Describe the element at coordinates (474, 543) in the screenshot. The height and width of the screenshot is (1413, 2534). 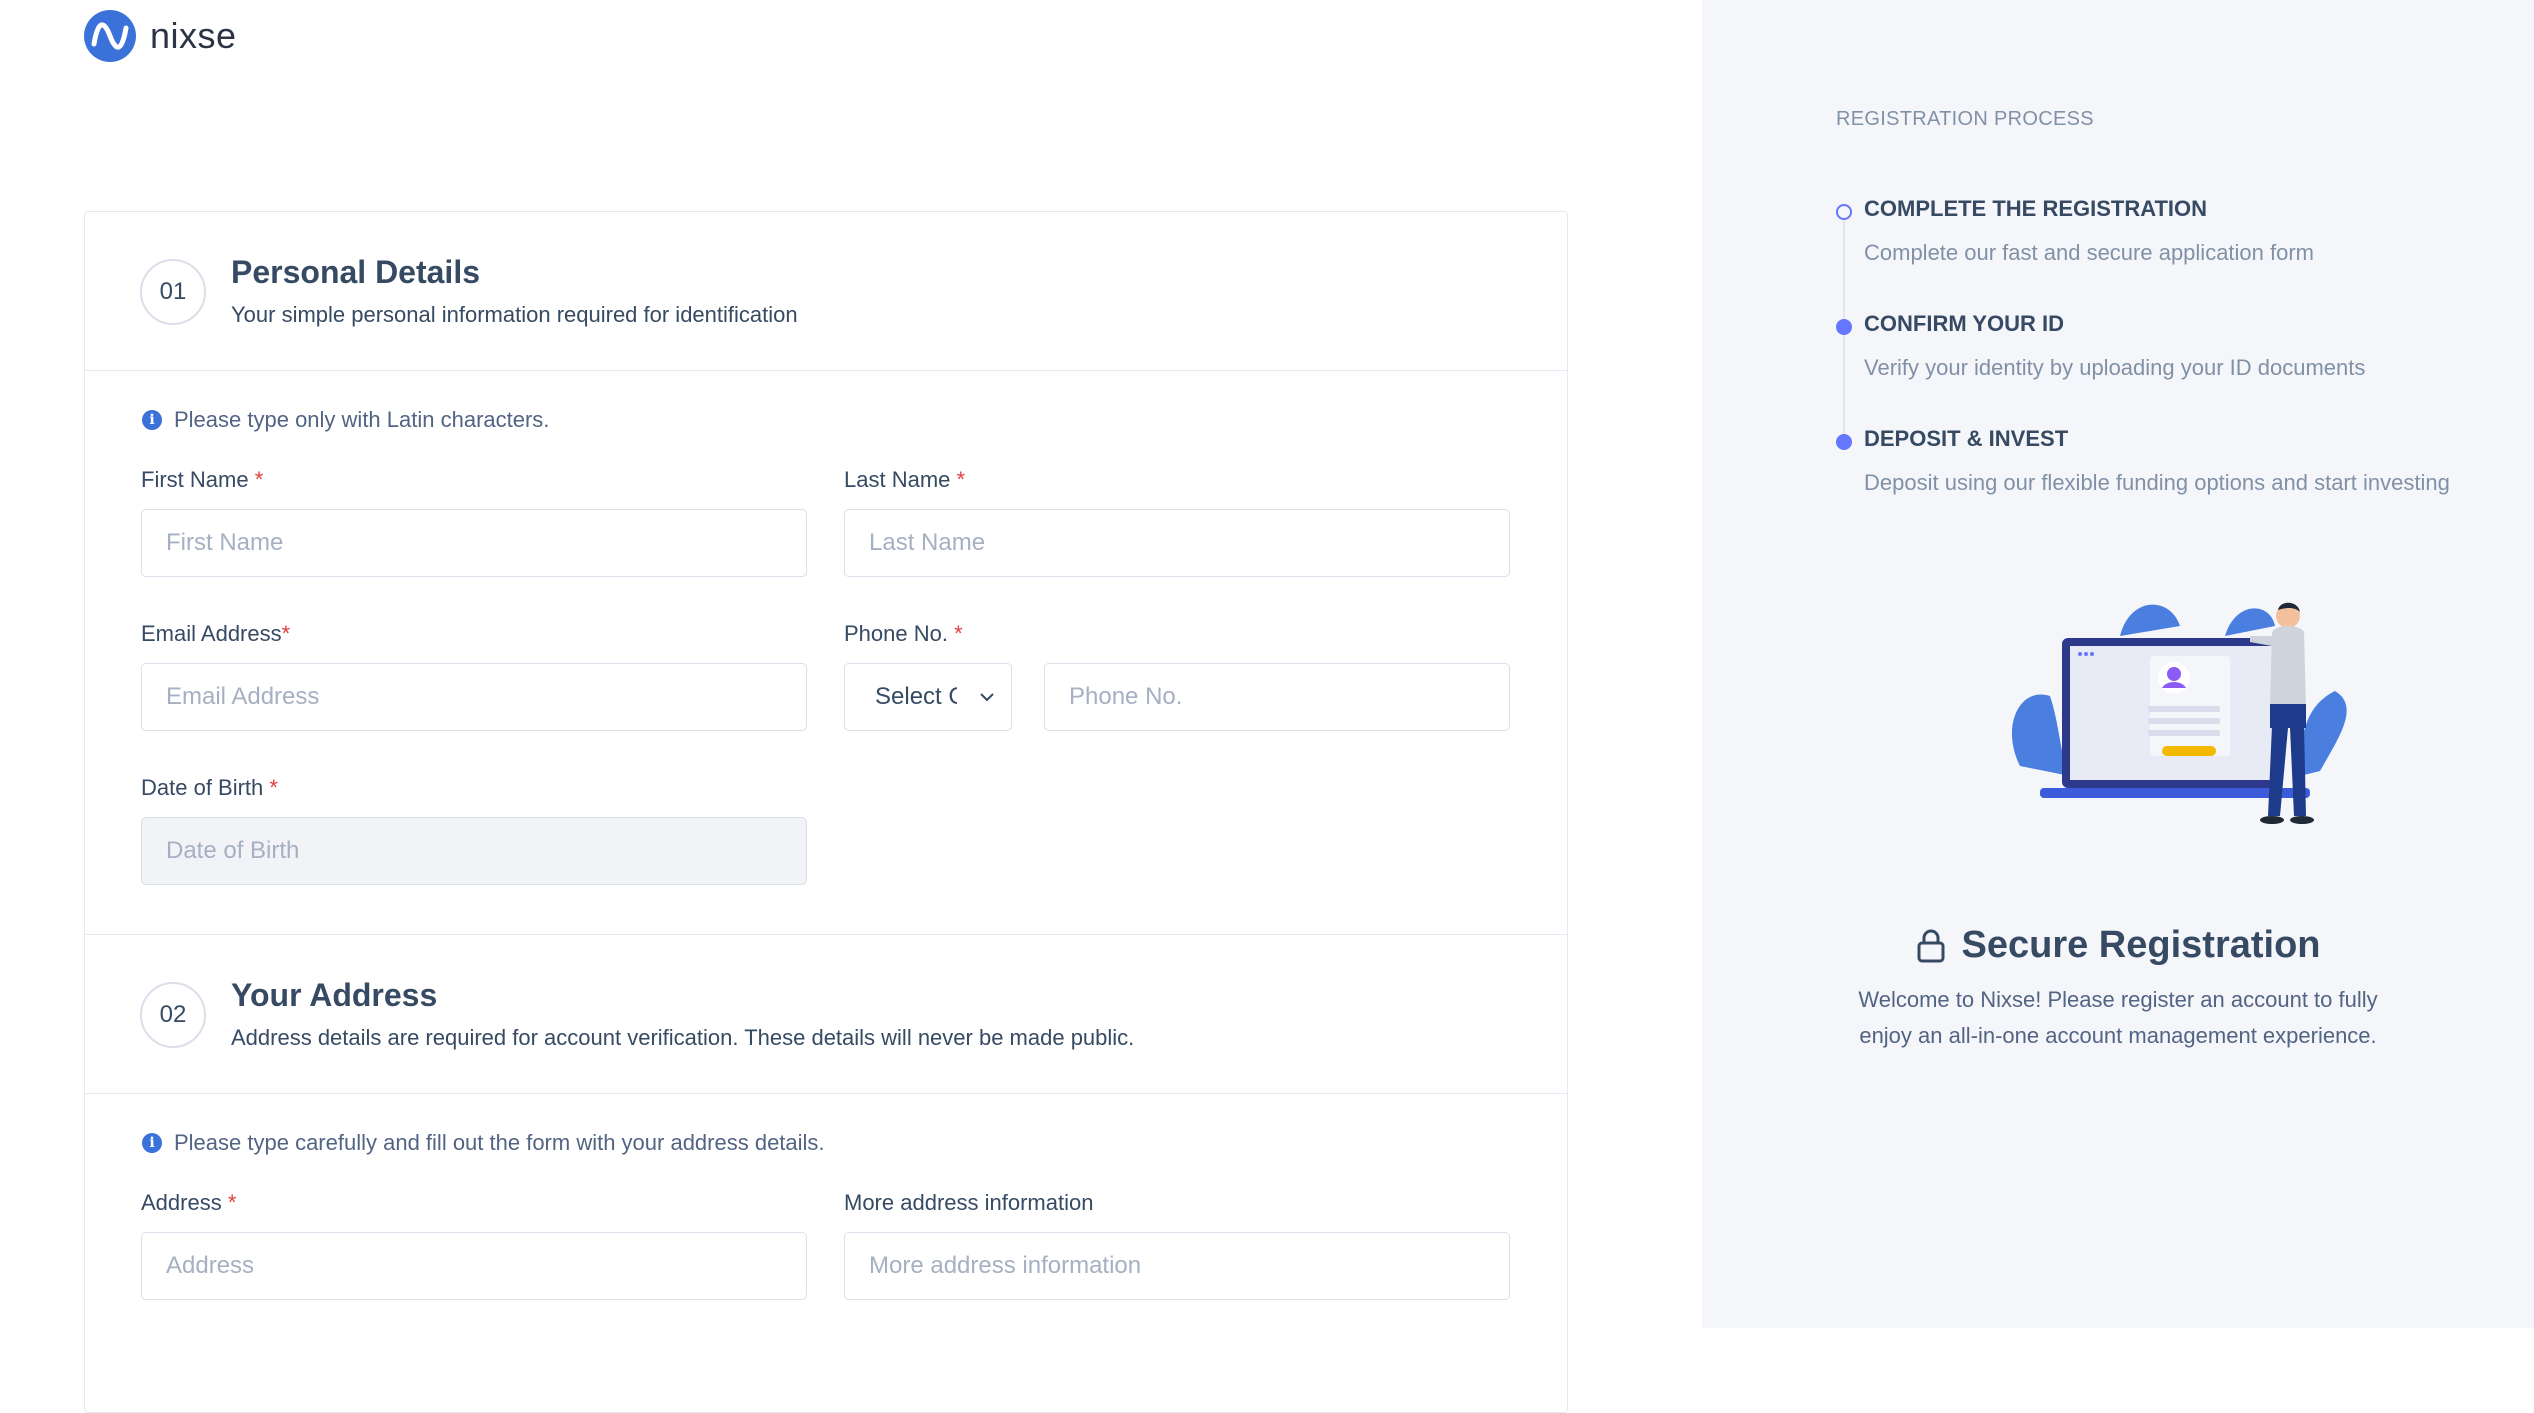
I see `first-name-input` at that location.